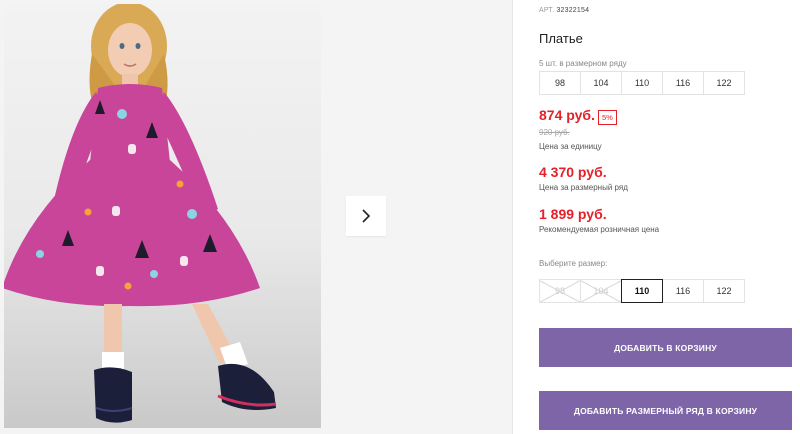  I want to click on size-option-110: 110, so click(642, 291).